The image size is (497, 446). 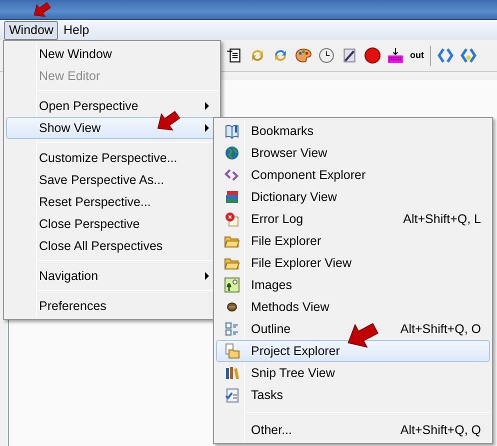 What do you see at coordinates (468, 55) in the screenshot?
I see `link-star-icon` at bounding box center [468, 55].